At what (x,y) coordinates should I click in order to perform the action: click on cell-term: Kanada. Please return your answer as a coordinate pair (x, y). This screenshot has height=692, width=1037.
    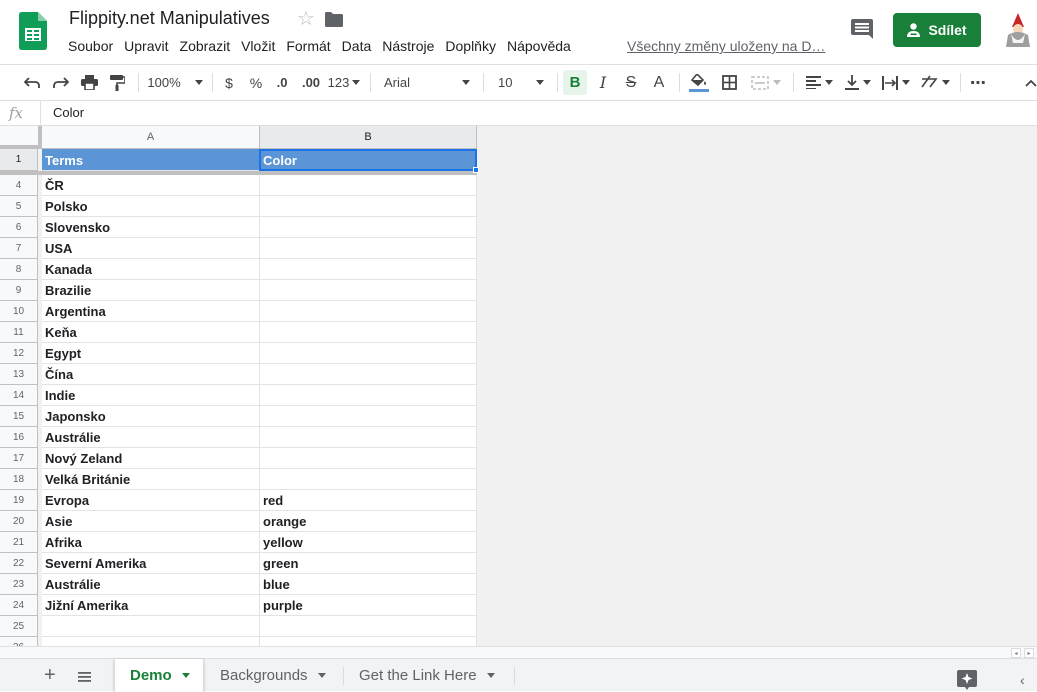
    Looking at the image, I should click on (151, 269).